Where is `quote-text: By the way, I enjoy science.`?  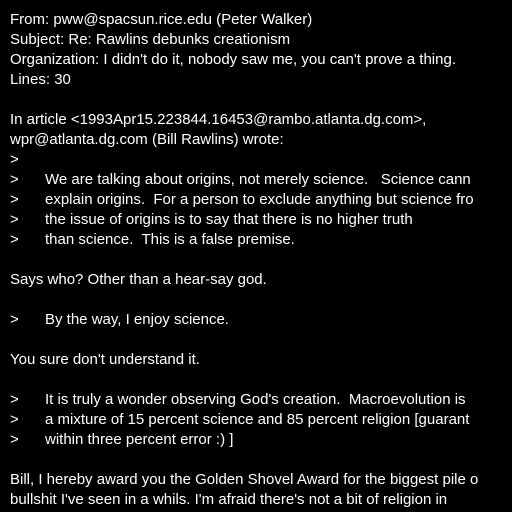 quote-text: By the way, I enjoy science. is located at coordinates (137, 319).